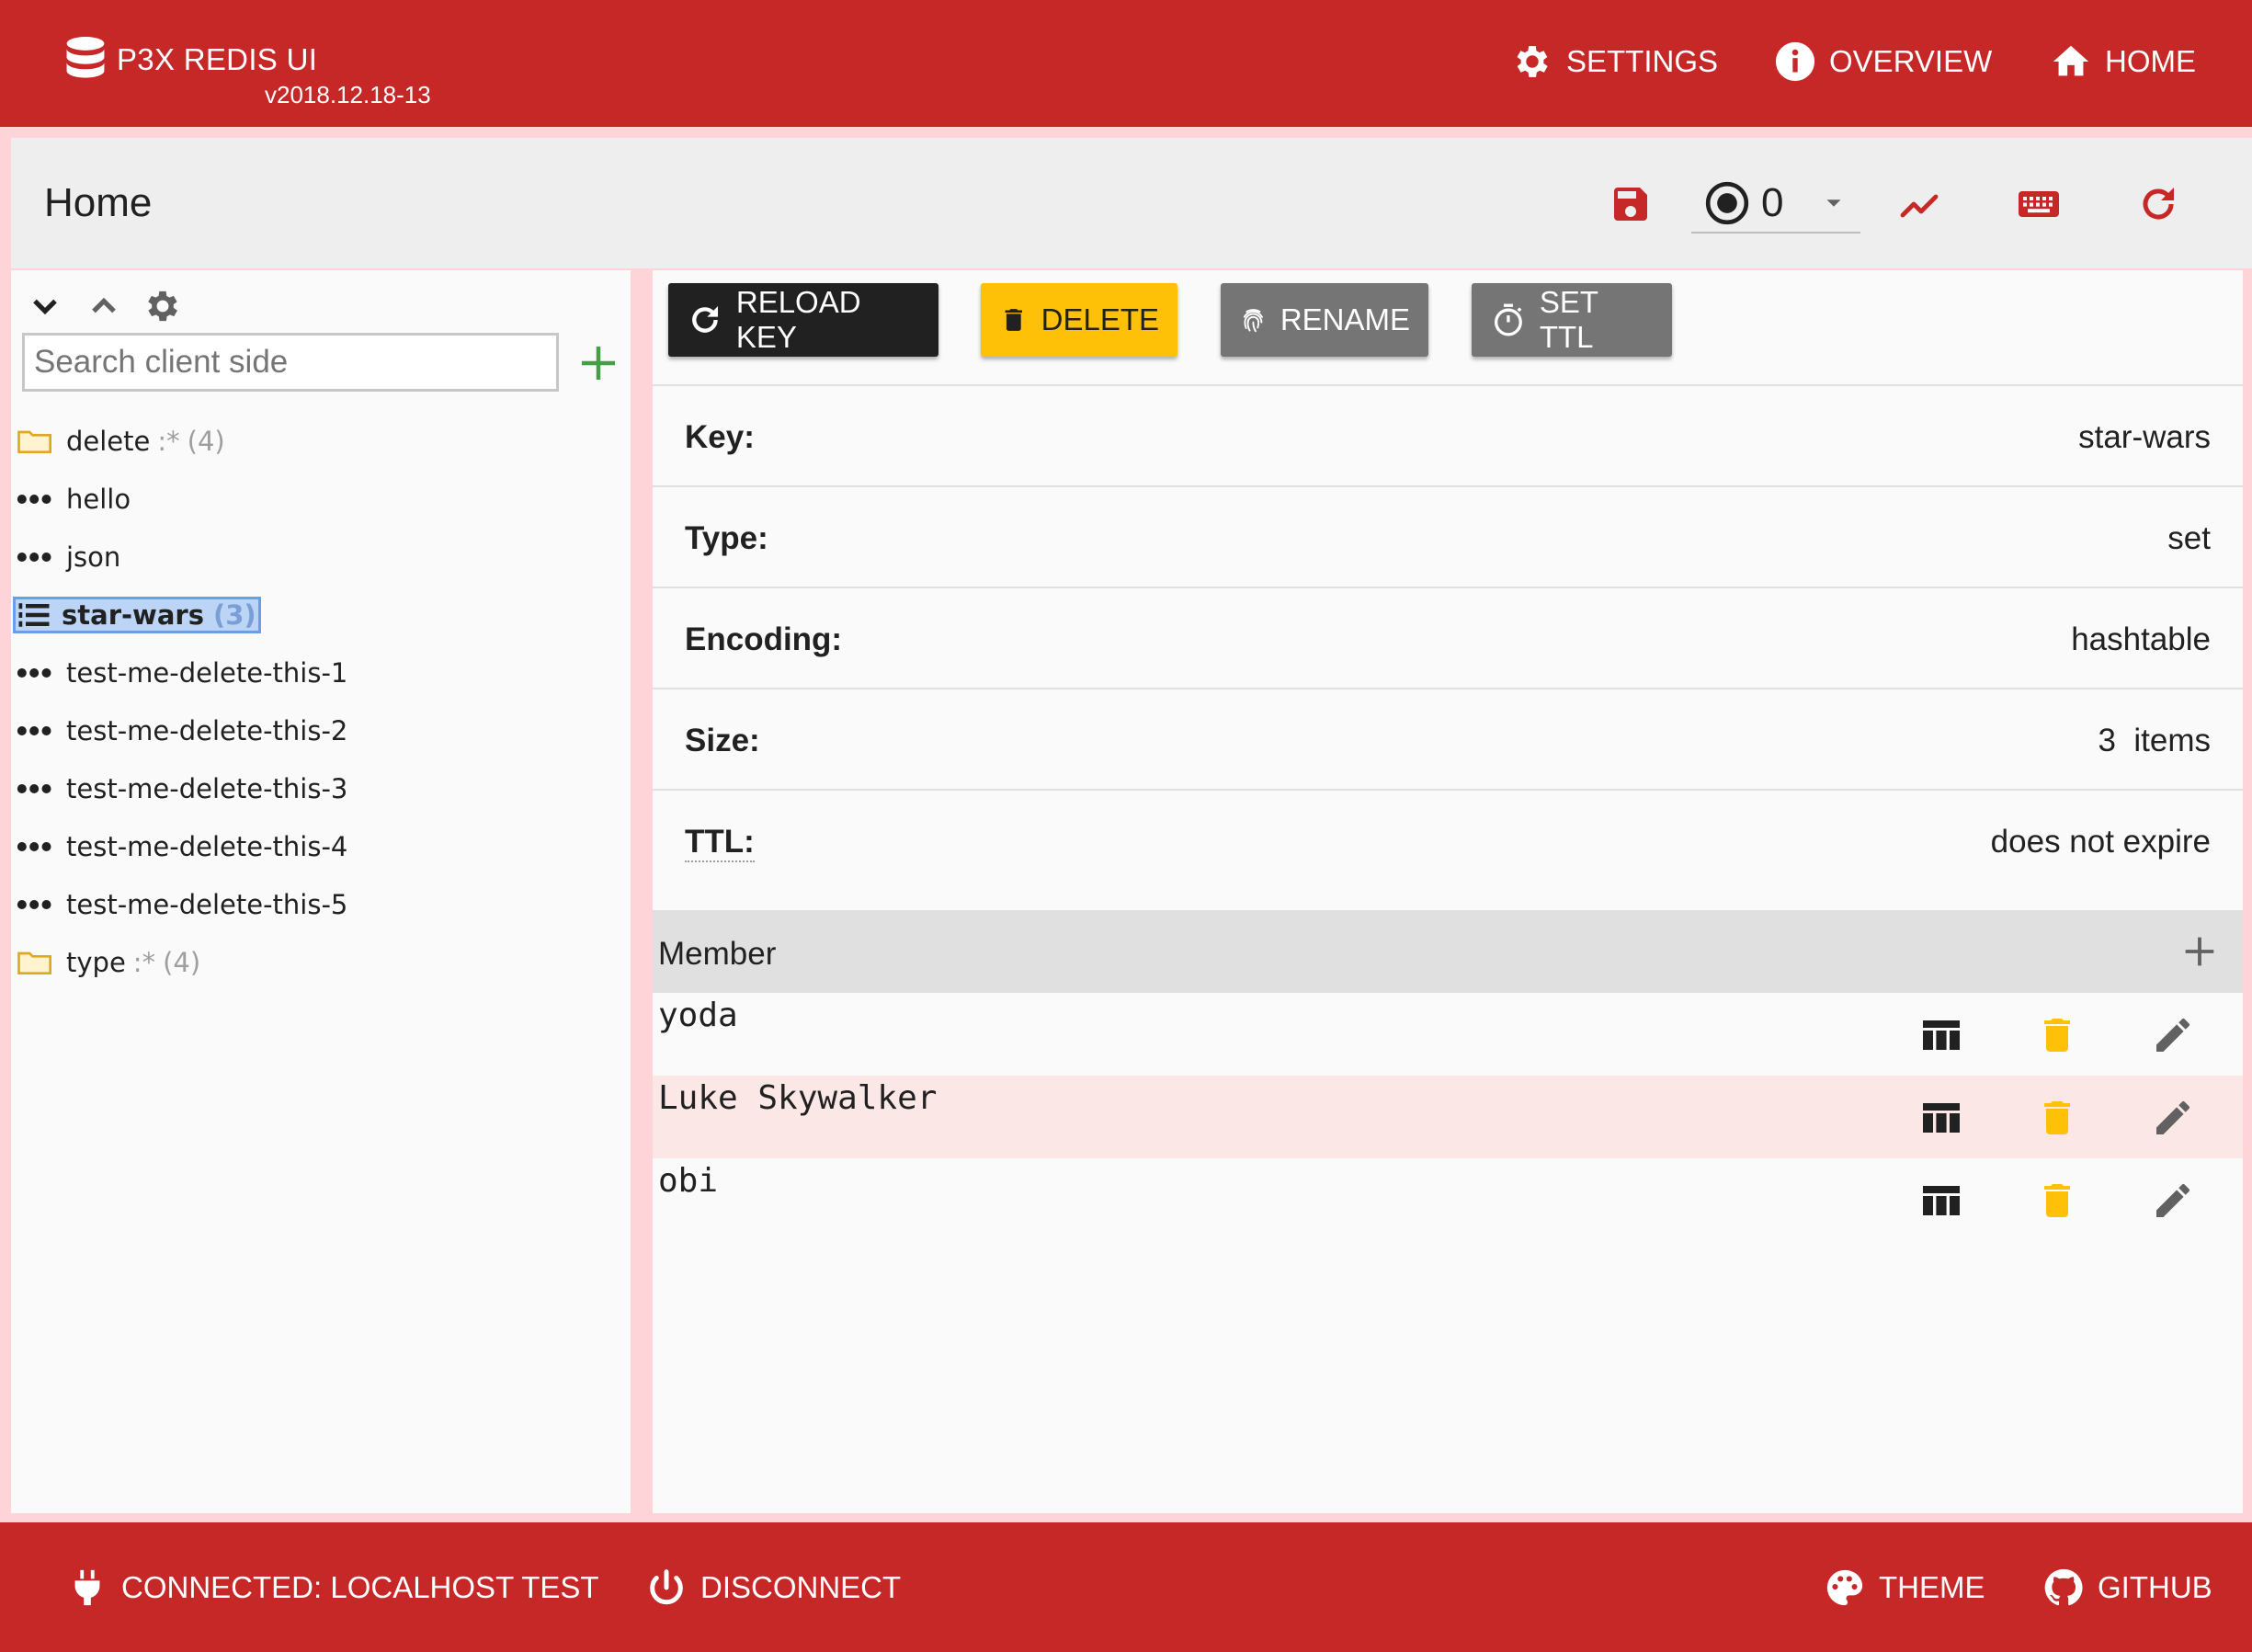 This screenshot has width=2252, height=1652. What do you see at coordinates (2141, 639) in the screenshot?
I see `info-value: hashtable` at bounding box center [2141, 639].